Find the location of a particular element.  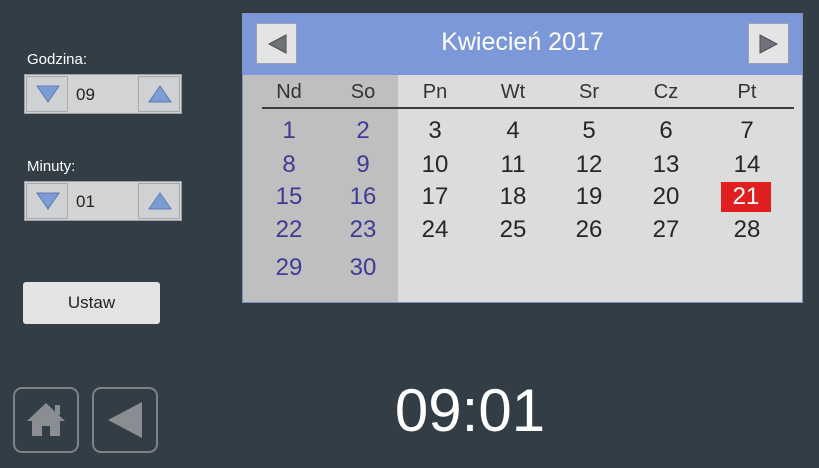

hour-decrease-button is located at coordinates (47, 94).